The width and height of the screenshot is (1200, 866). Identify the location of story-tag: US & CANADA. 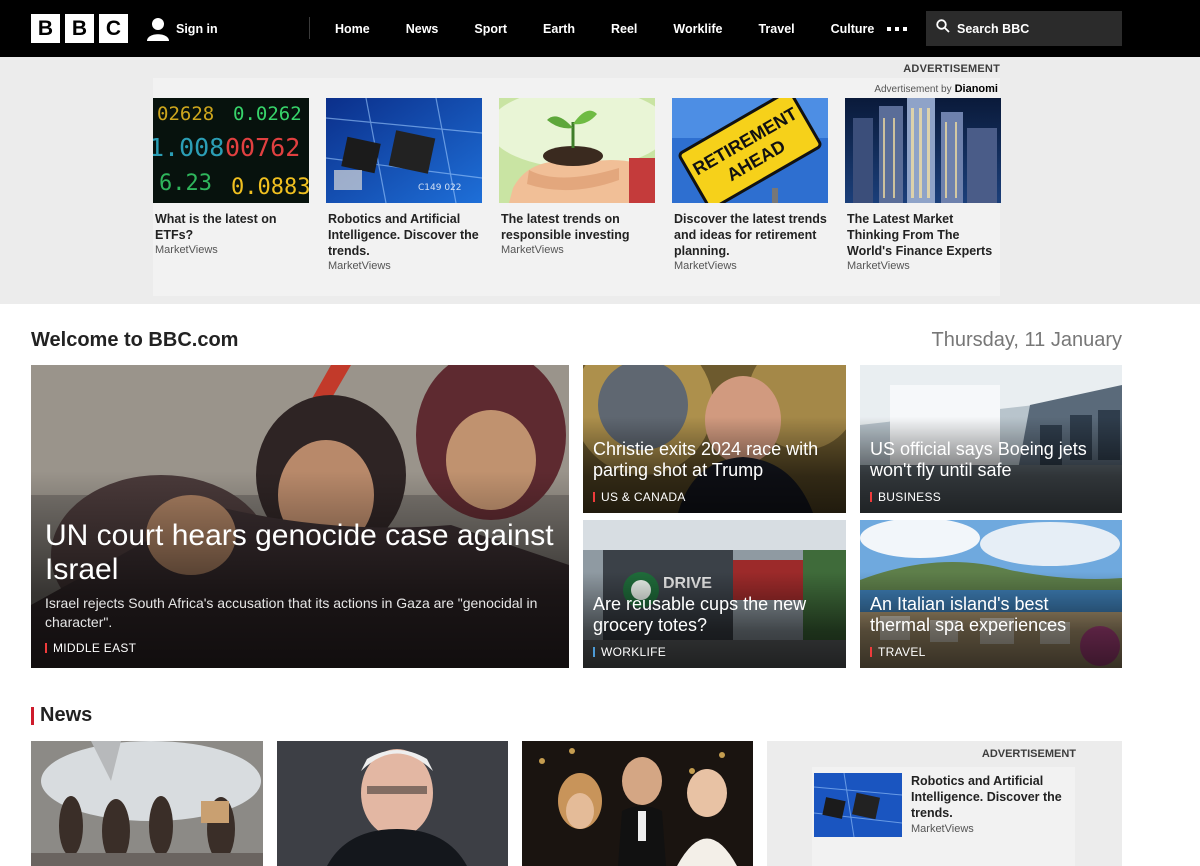
(639, 497).